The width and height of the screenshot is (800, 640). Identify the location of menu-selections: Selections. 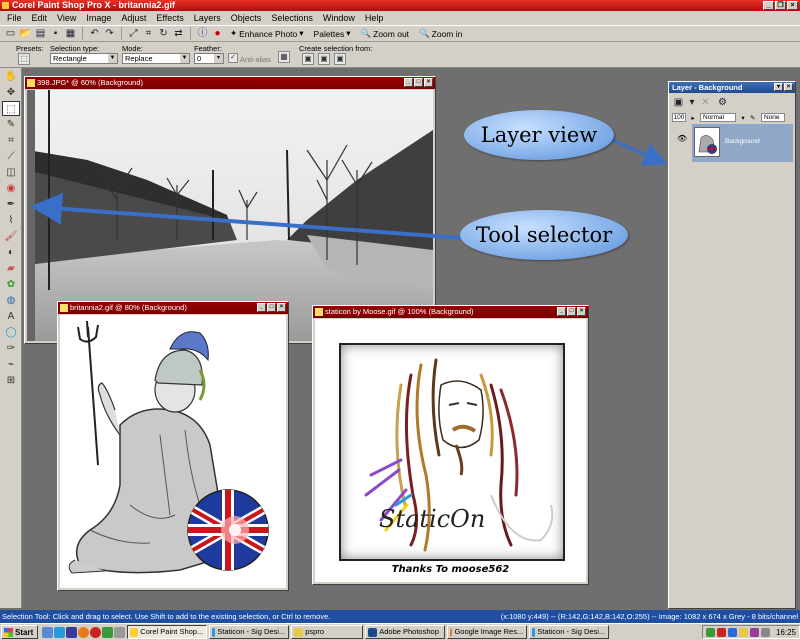
(292, 18).